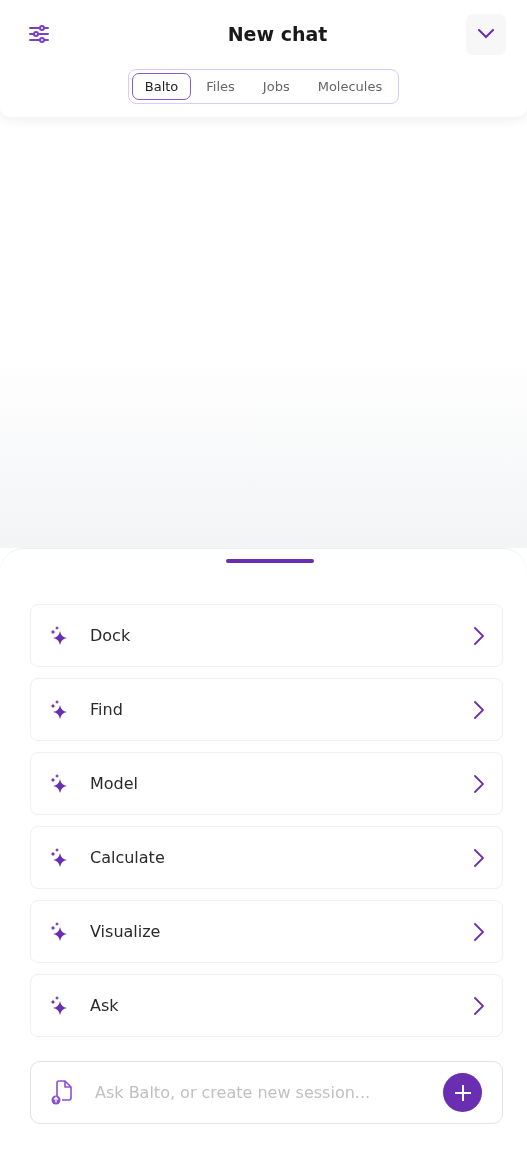  I want to click on tab: Files, so click(220, 86).